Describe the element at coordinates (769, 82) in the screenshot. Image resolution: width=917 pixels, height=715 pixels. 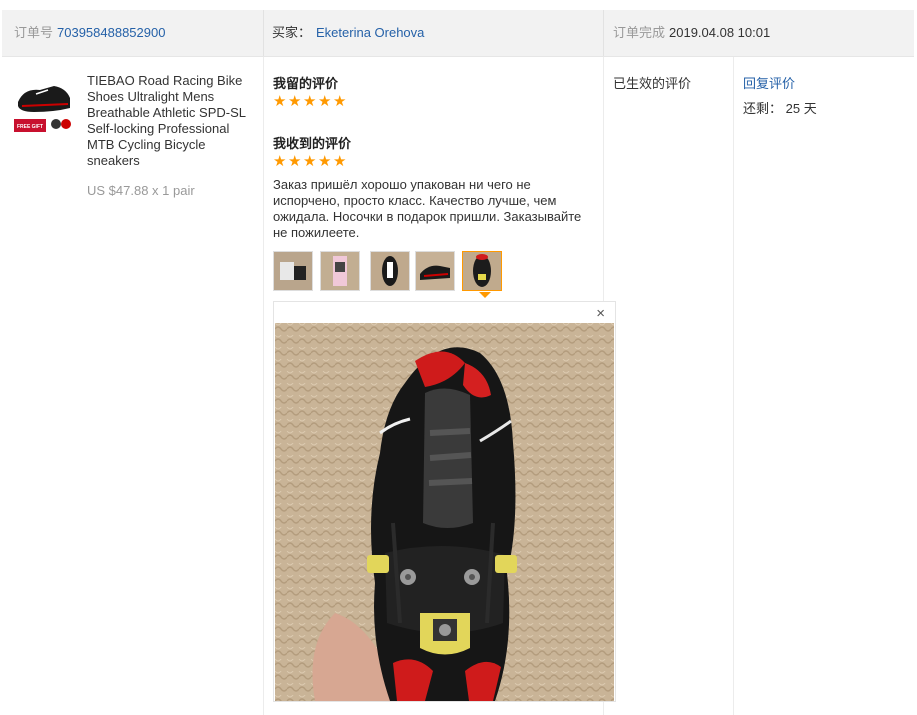
I see `reply-feedback-link: 回复评价` at that location.